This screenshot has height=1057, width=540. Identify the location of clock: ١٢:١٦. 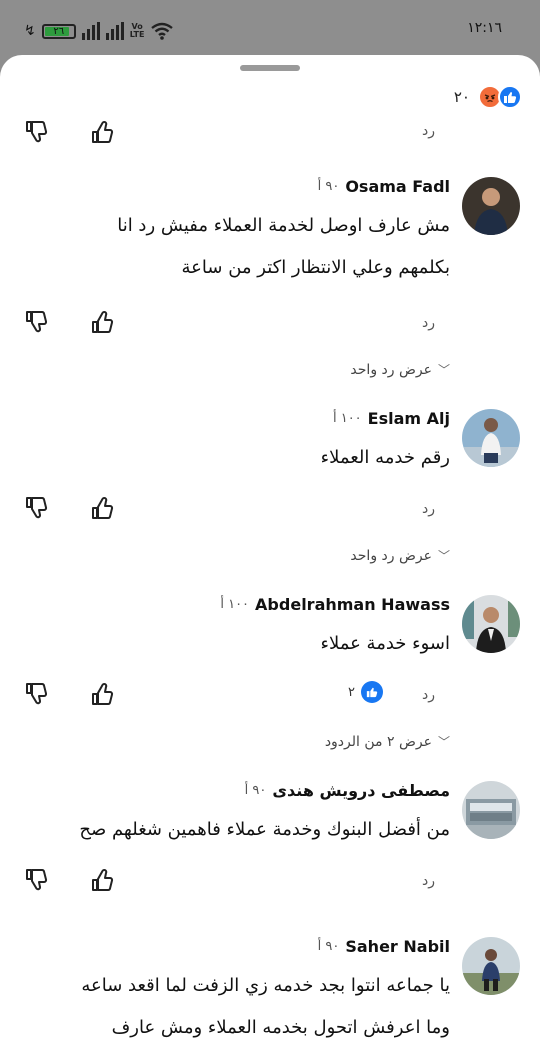
(484, 28).